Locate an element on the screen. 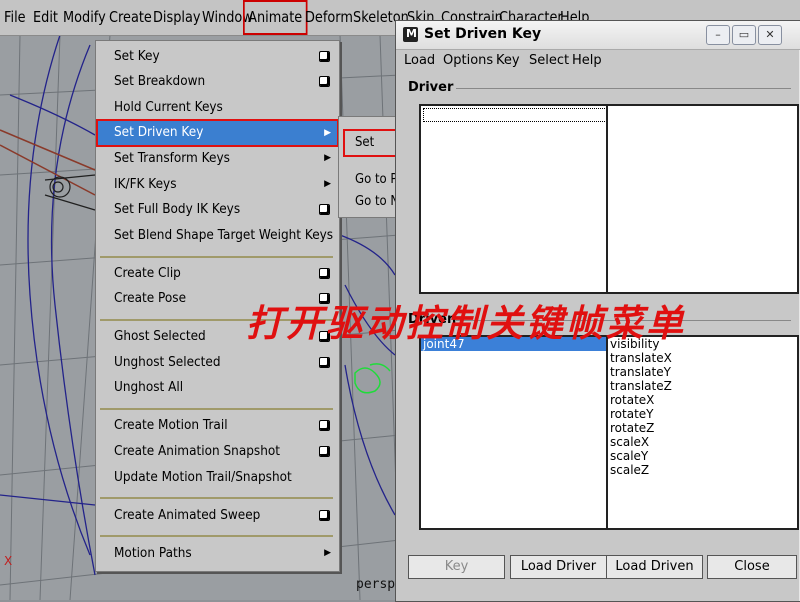 The height and width of the screenshot is (602, 800). focus-outline is located at coordinates (514, 115).